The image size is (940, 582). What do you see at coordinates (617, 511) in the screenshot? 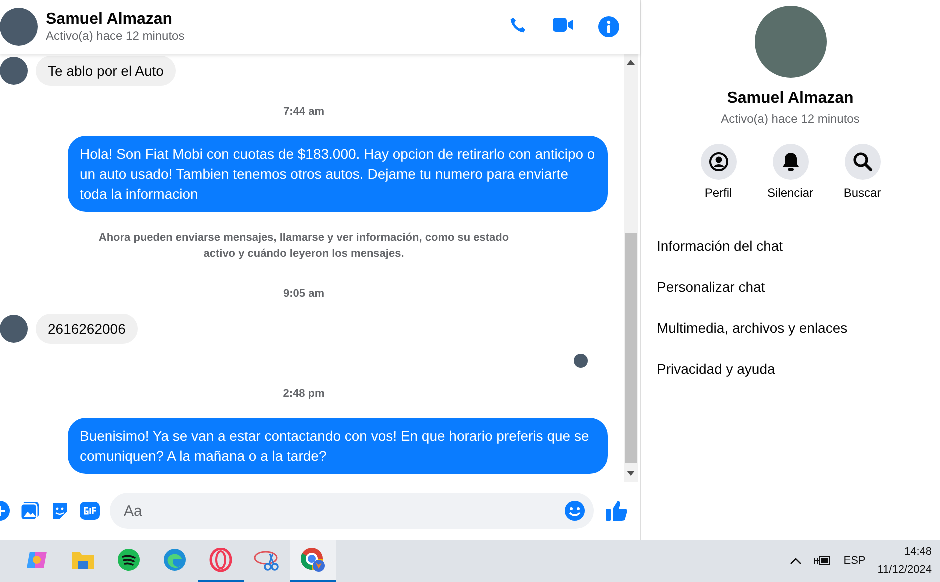
I see `thumbs-up-icon` at bounding box center [617, 511].